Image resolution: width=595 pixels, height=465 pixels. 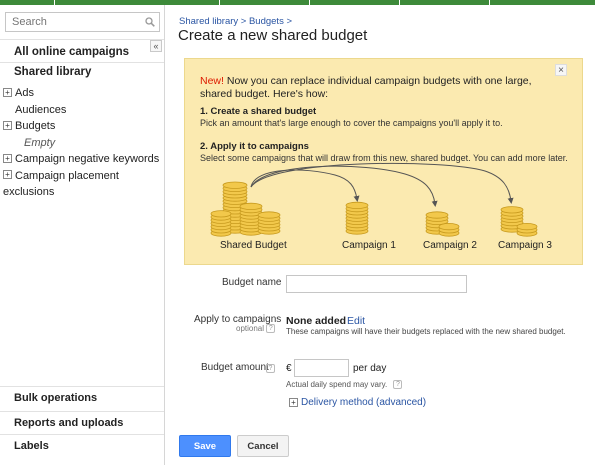 I want to click on sidebar-item-ads: + Ads, so click(x=83, y=93).